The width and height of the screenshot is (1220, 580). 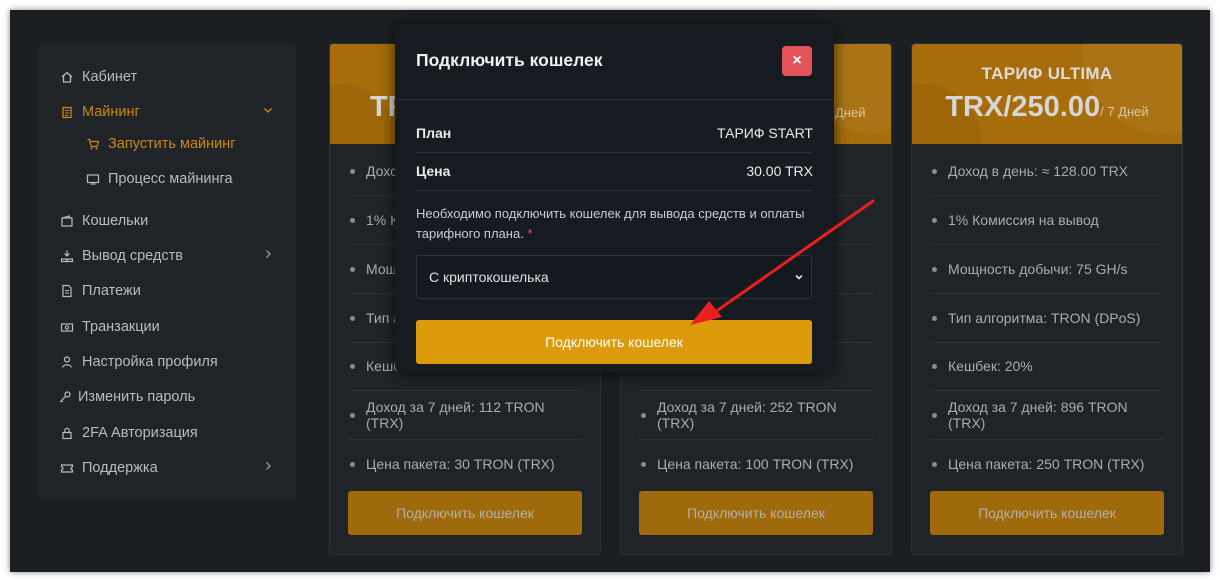 What do you see at coordinates (433, 171) in the screenshot?
I see `price-label: Цена` at bounding box center [433, 171].